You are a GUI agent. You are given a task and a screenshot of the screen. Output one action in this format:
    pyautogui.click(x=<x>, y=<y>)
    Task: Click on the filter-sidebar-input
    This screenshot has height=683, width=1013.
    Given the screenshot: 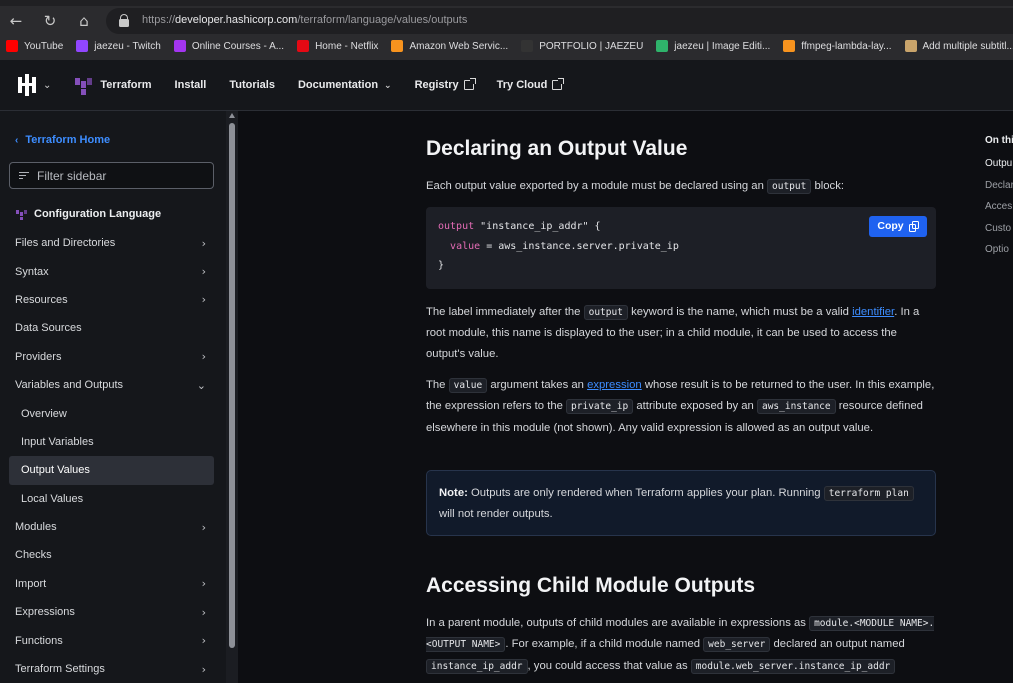 What is the action you would take?
    pyautogui.click(x=122, y=175)
    